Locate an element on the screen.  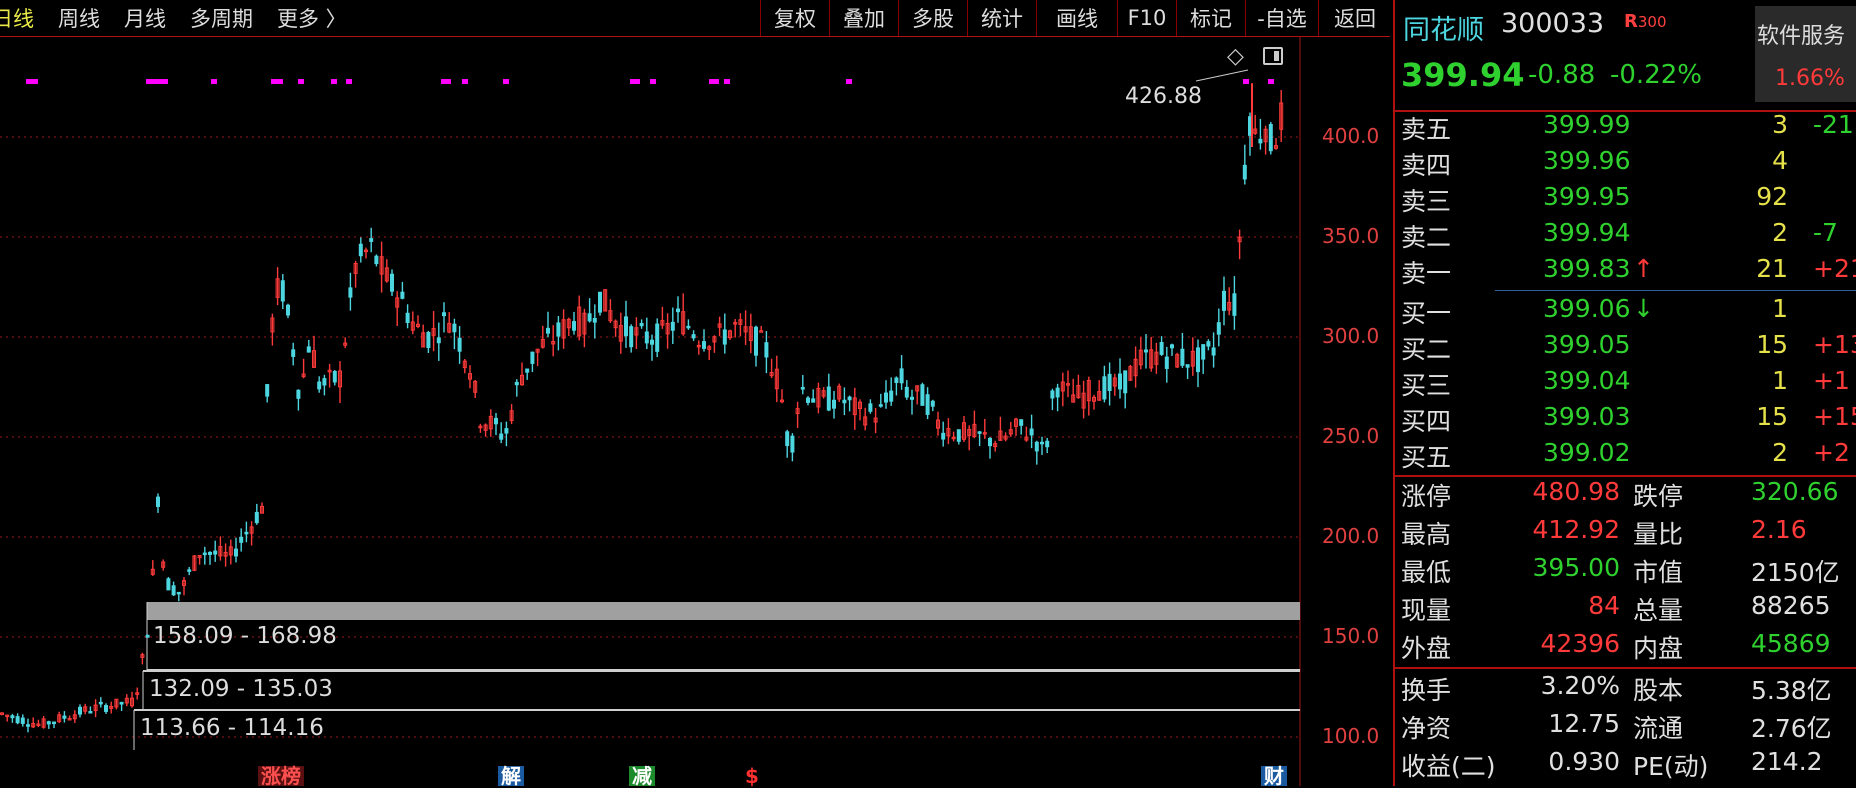
tab-monthly: 月线 is located at coordinates (145, 18).